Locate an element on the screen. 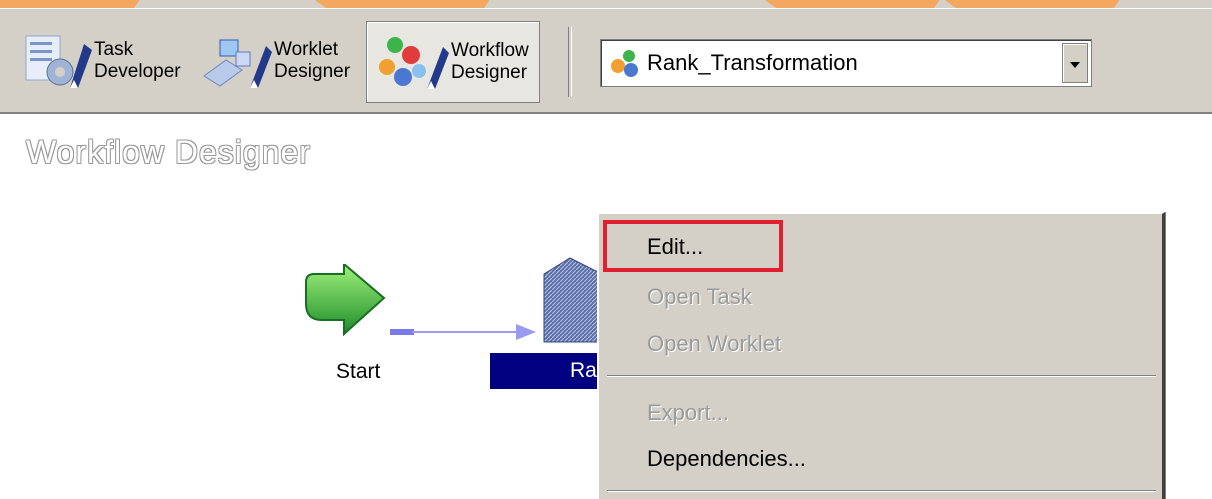 The height and width of the screenshot is (499, 1212). canvas-title: Workflow Designer is located at coordinates (168, 152).